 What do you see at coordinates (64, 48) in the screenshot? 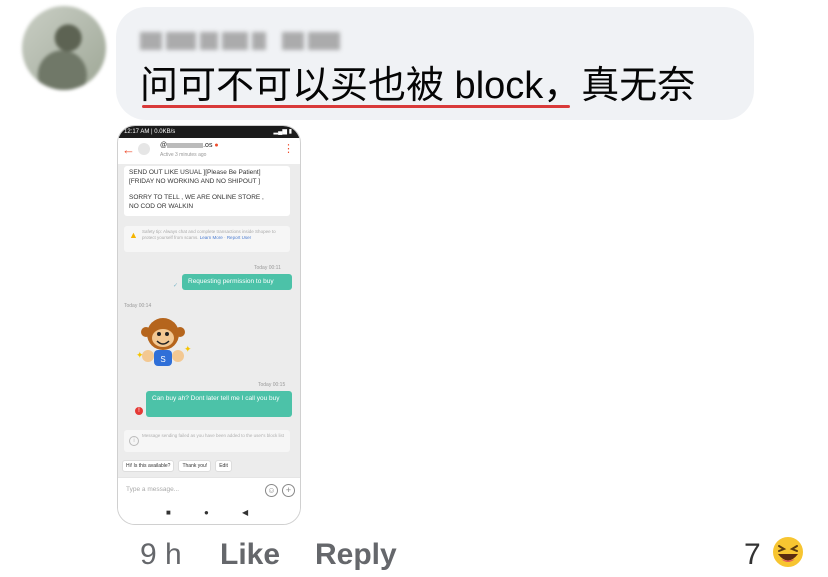
I see `commenter-avatar` at bounding box center [64, 48].